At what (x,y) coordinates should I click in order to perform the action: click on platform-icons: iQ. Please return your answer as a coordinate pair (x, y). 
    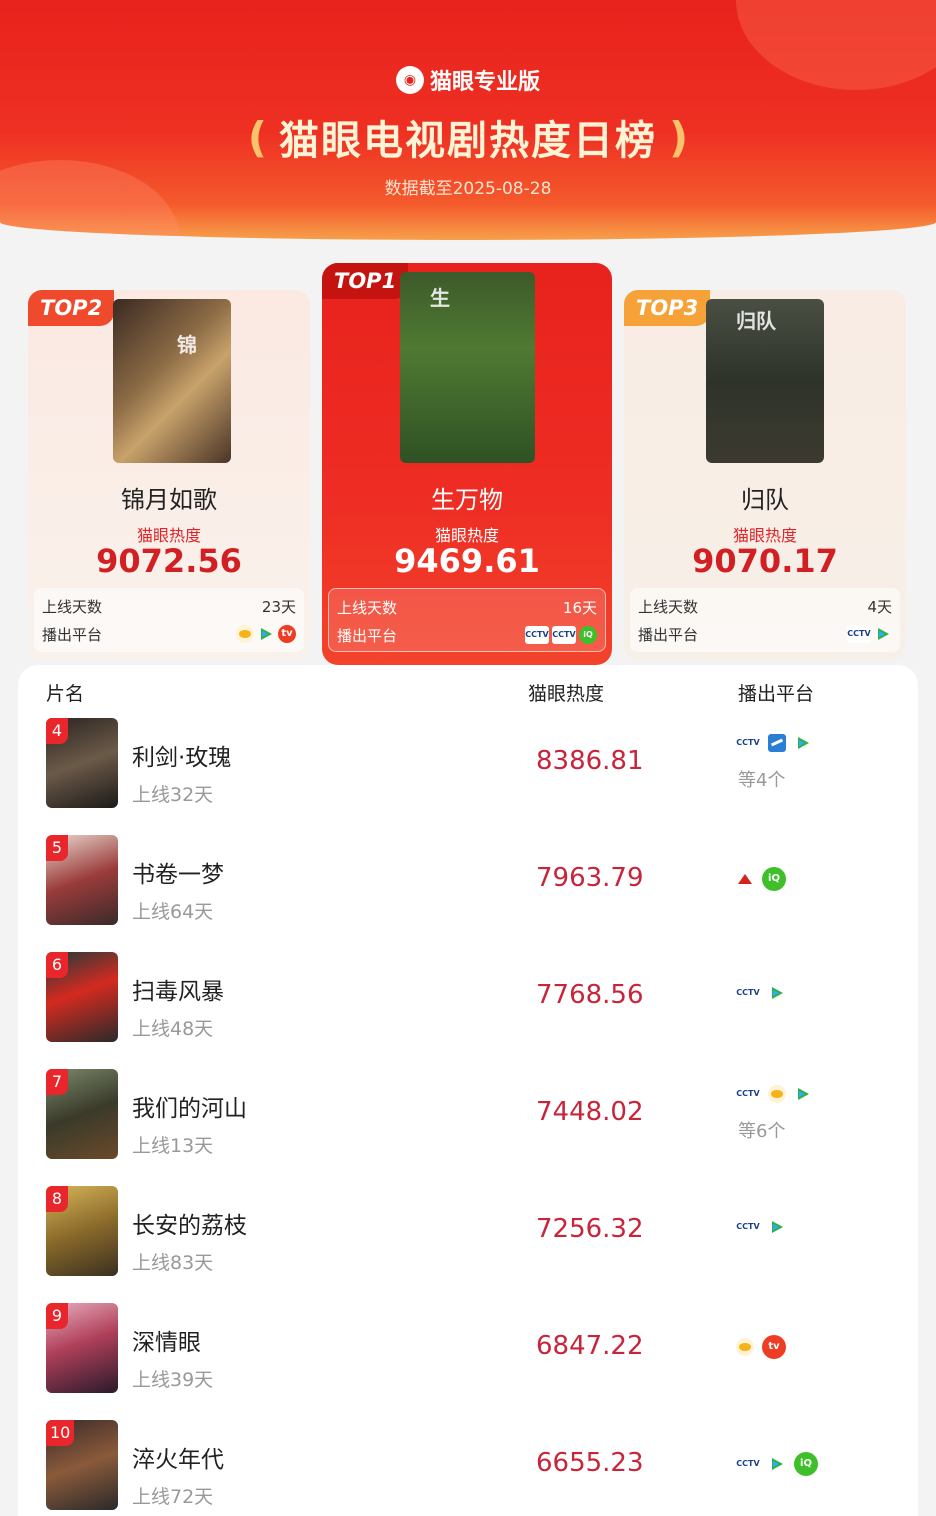
    Looking at the image, I should click on (761, 879).